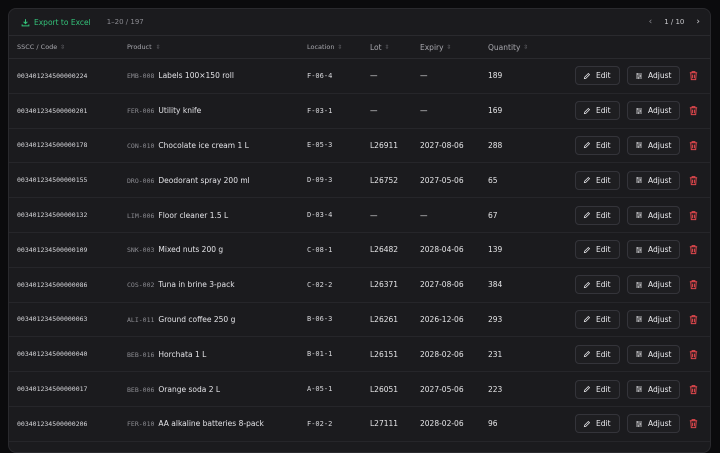 This screenshot has height=453, width=720. I want to click on export-excel-button: Export to Excel, so click(56, 22).